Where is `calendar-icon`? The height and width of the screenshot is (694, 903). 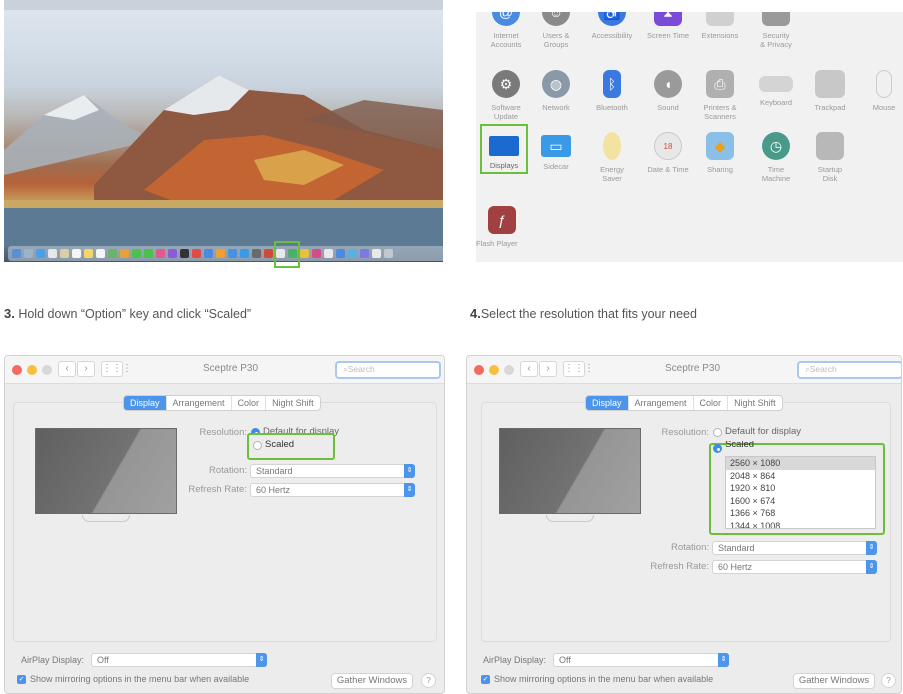
calendar-icon is located at coordinates (76, 253).